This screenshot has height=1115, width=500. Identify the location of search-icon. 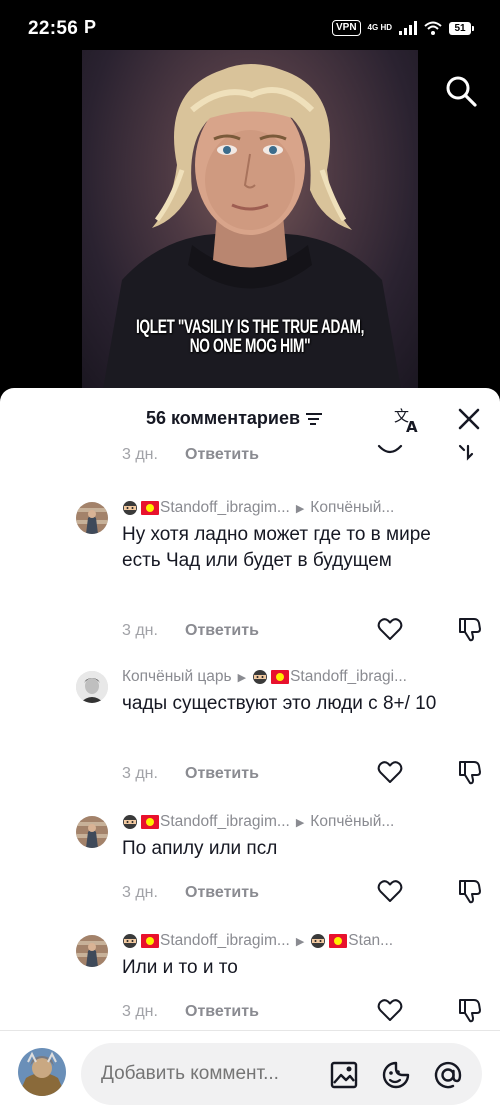
(461, 91).